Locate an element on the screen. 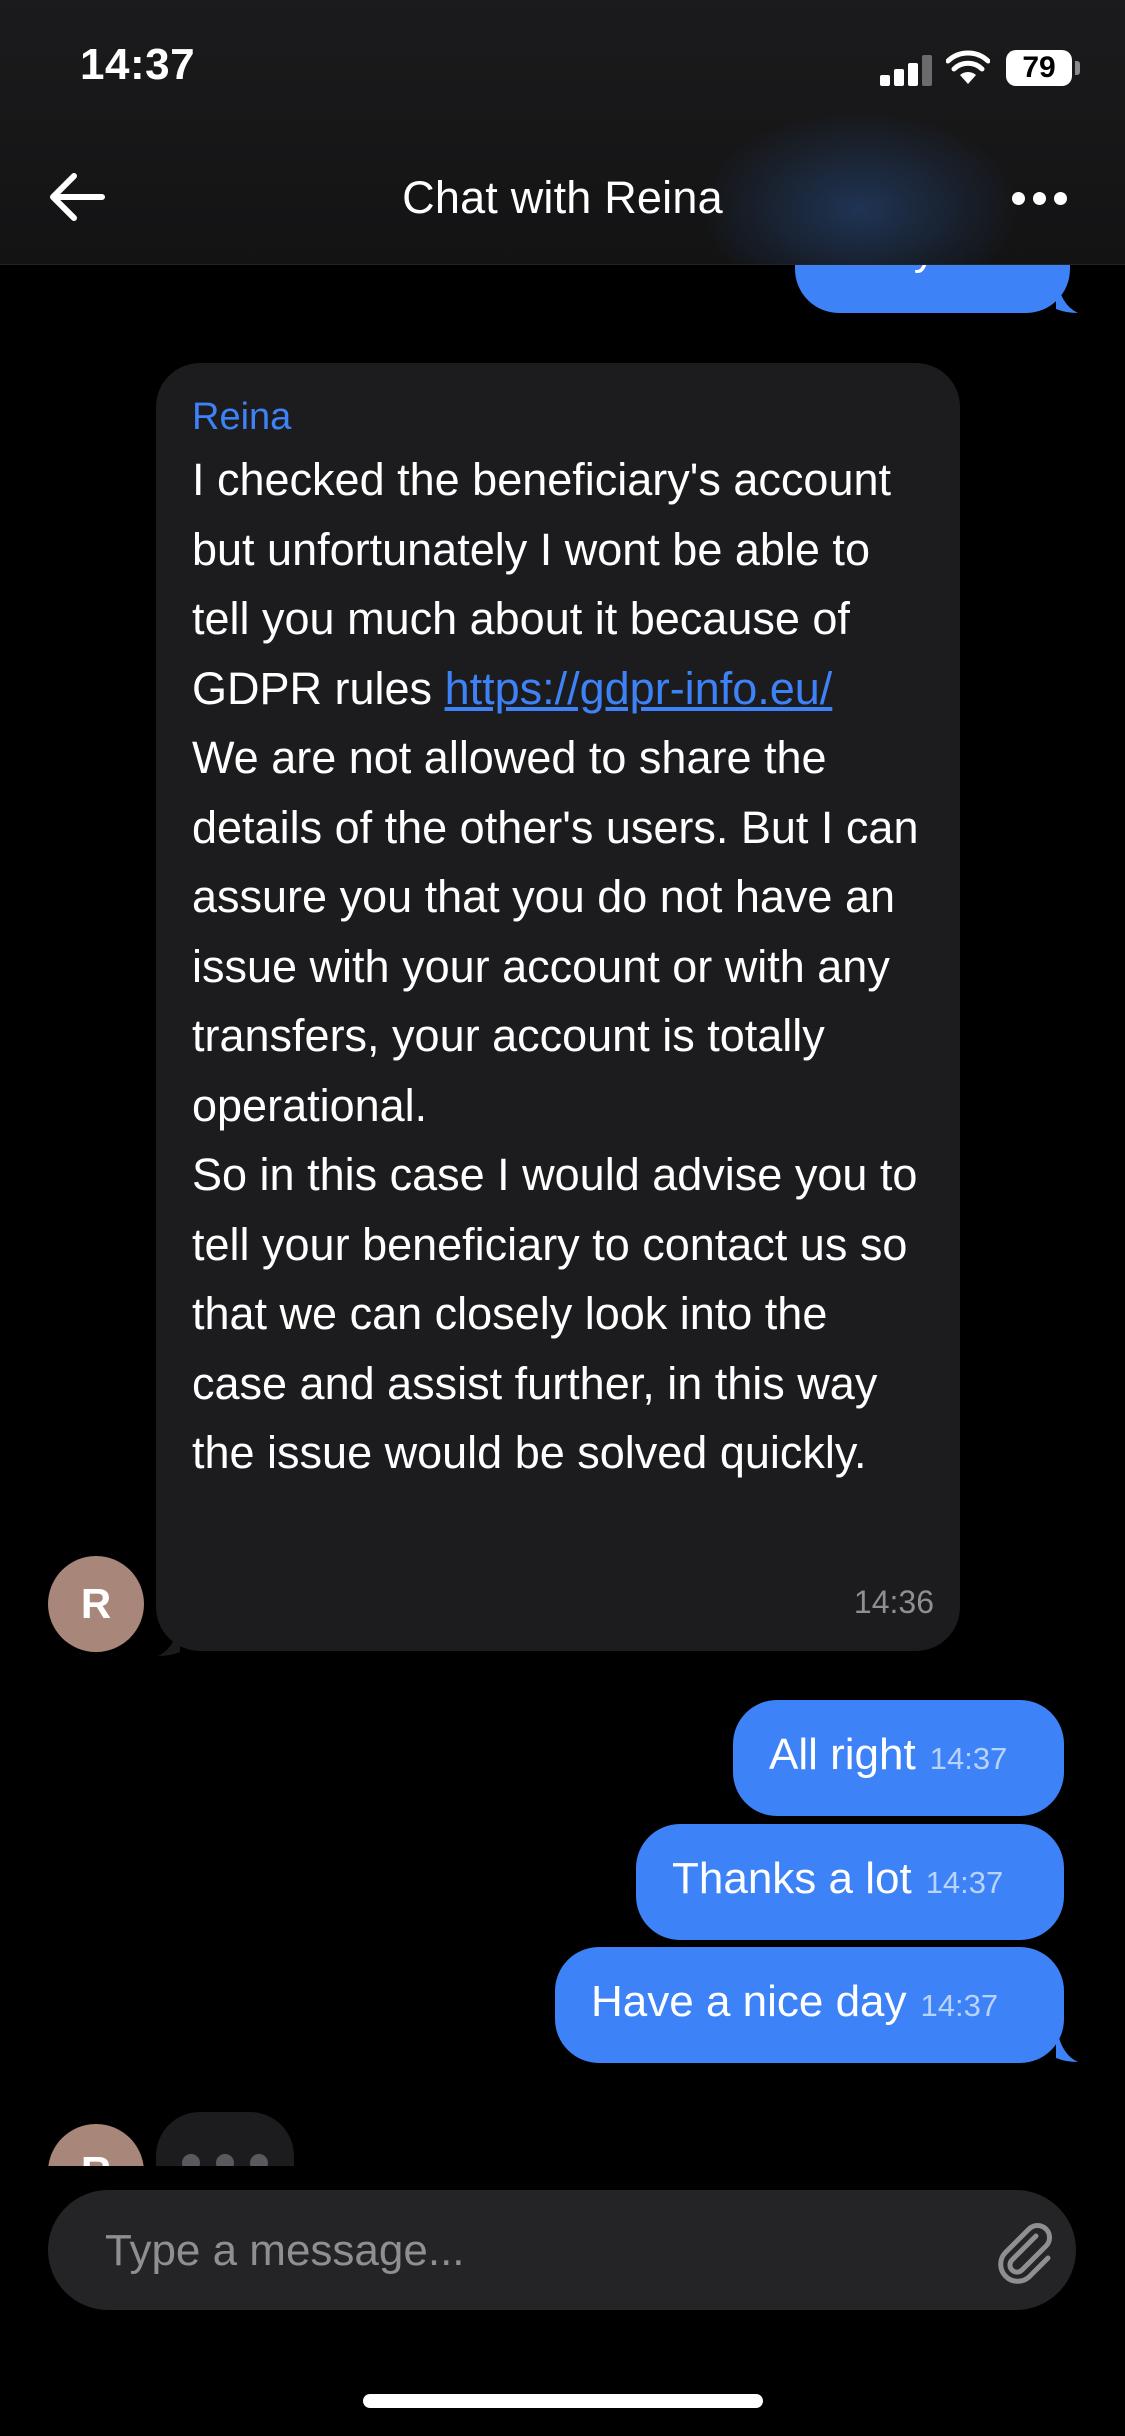 This screenshot has width=1125, height=2436. status-time: 14:37 is located at coordinates (138, 64).